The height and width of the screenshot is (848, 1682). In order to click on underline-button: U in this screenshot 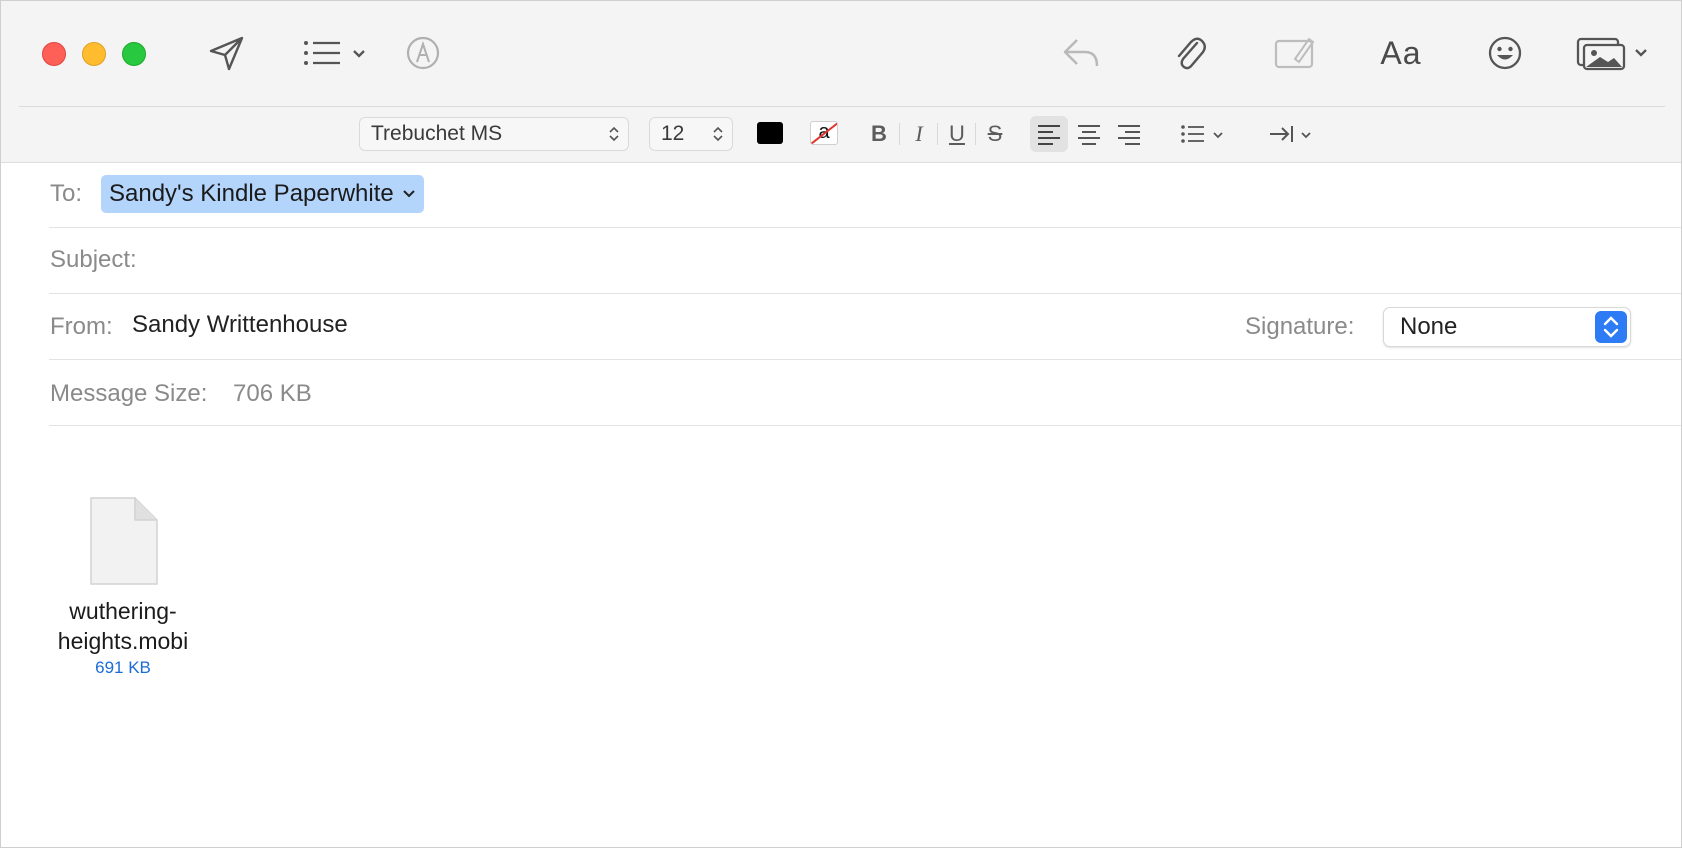, I will do `click(957, 134)`.